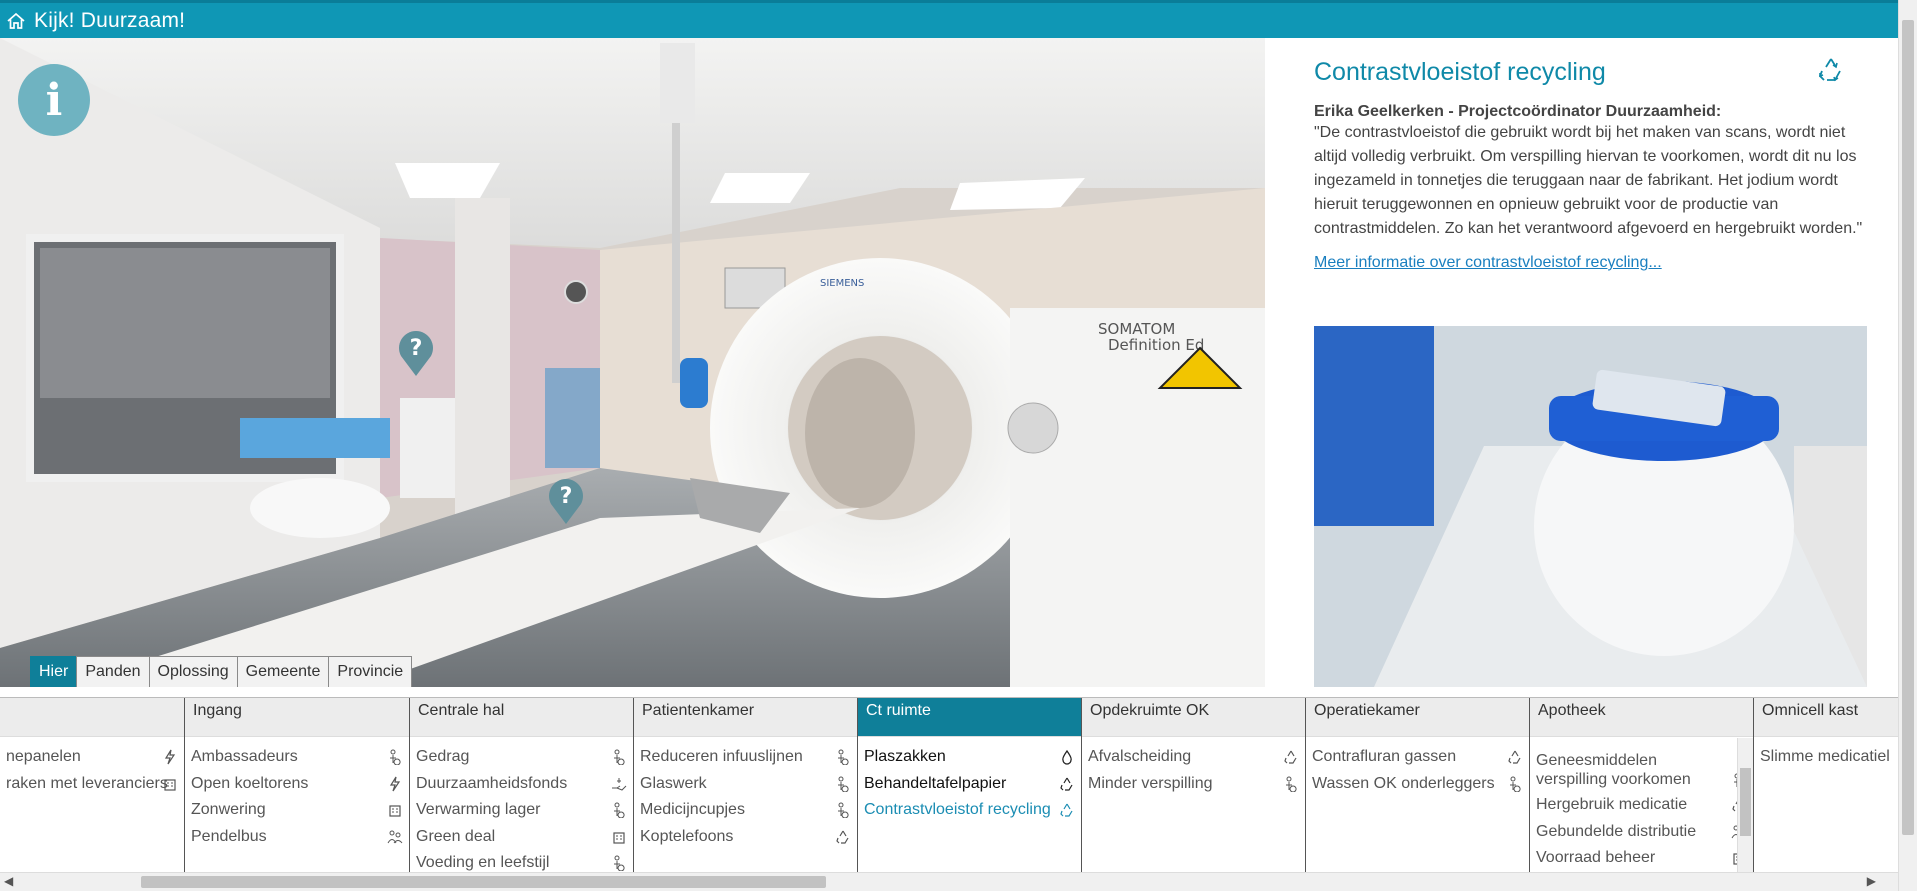  What do you see at coordinates (842, 283) in the screenshot?
I see `scanner-brand: SIEMENS` at bounding box center [842, 283].